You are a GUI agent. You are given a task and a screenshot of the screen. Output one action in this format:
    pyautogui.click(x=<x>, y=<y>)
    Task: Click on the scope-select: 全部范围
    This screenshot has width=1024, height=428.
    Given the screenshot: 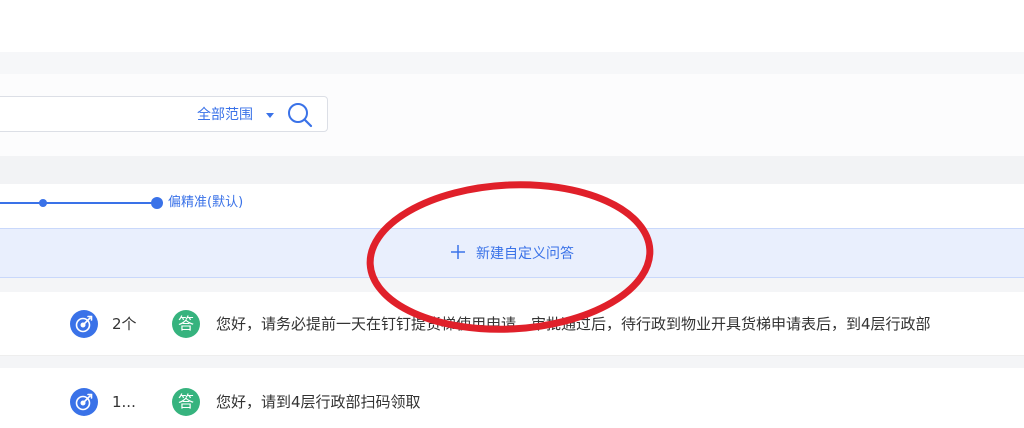 What is the action you would take?
    pyautogui.click(x=225, y=115)
    